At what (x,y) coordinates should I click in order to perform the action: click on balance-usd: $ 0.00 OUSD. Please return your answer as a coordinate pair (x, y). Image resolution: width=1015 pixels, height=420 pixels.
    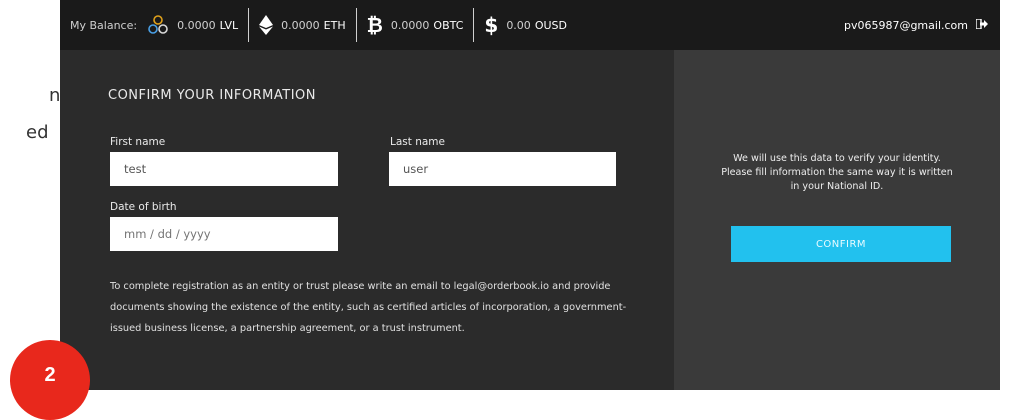
    Looking at the image, I should click on (525, 25).